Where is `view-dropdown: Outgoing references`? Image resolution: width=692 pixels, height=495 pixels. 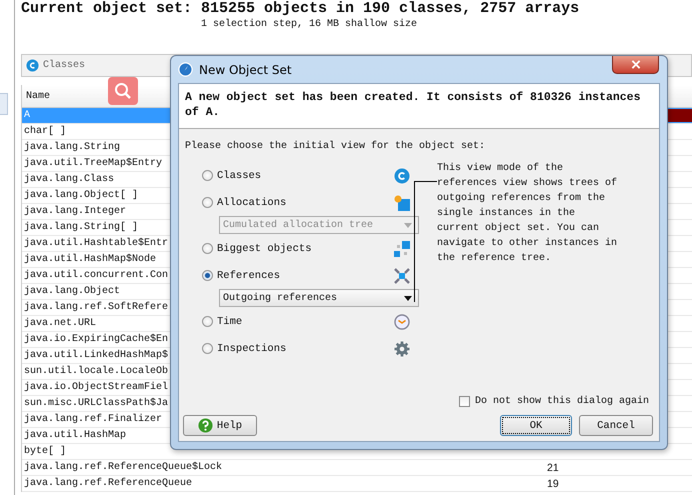
view-dropdown: Outgoing references is located at coordinates (319, 298).